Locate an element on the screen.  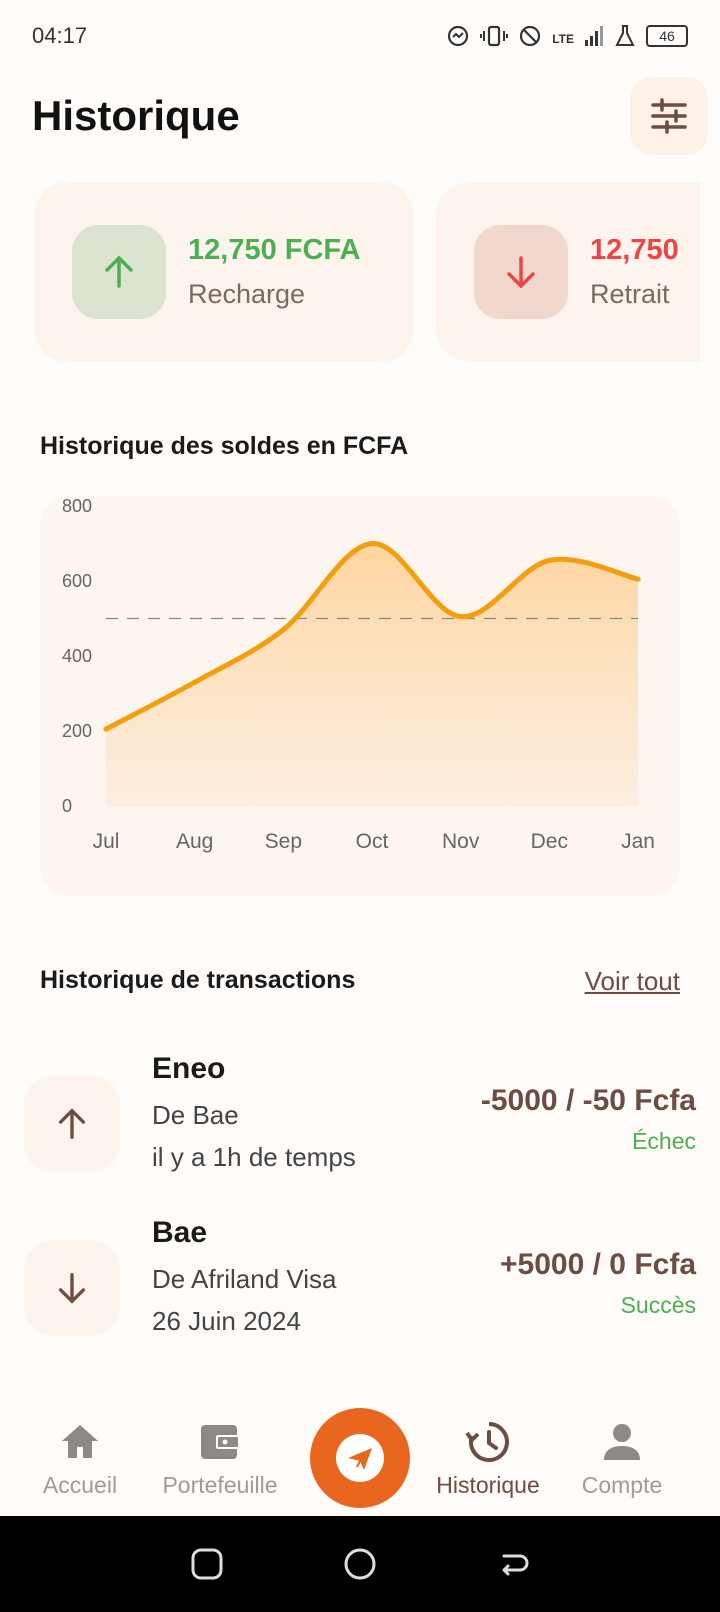
home-circle-icon is located at coordinates (360, 1564).